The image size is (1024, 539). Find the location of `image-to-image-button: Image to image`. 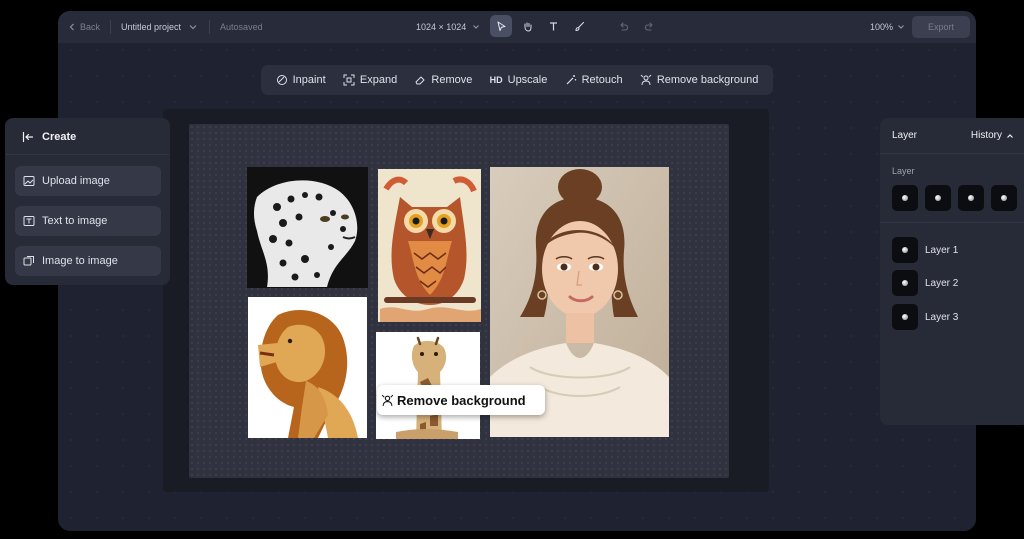

image-to-image-button: Image to image is located at coordinates (88, 261).